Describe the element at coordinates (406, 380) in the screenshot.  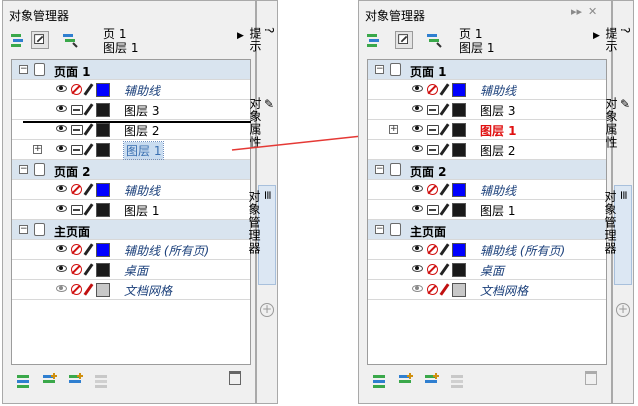
I see `new-master-layer-icon` at that location.